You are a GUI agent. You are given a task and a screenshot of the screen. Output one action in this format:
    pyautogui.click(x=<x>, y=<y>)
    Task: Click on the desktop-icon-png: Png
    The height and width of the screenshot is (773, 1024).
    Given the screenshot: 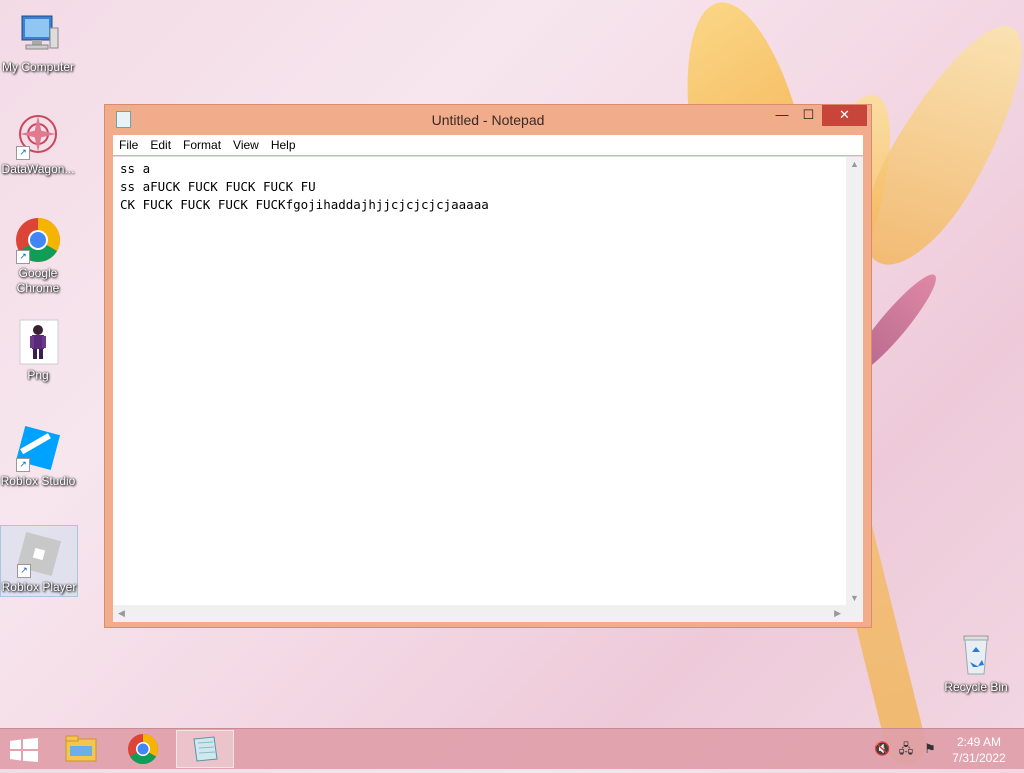 What is the action you would take?
    pyautogui.click(x=38, y=350)
    